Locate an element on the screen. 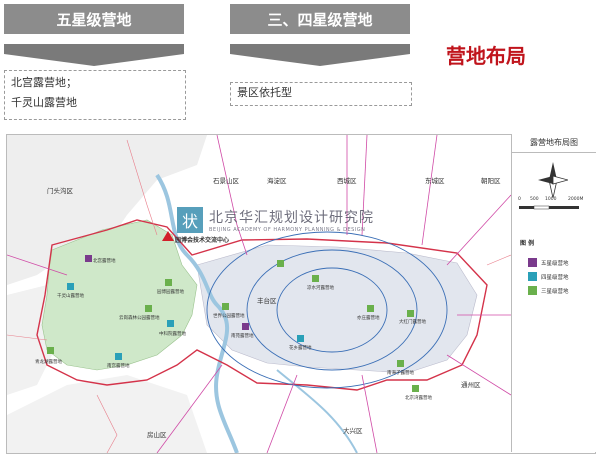 The width and height of the screenshot is (600, 460). center-label: 园博会技术交流中心 is located at coordinates (202, 240).